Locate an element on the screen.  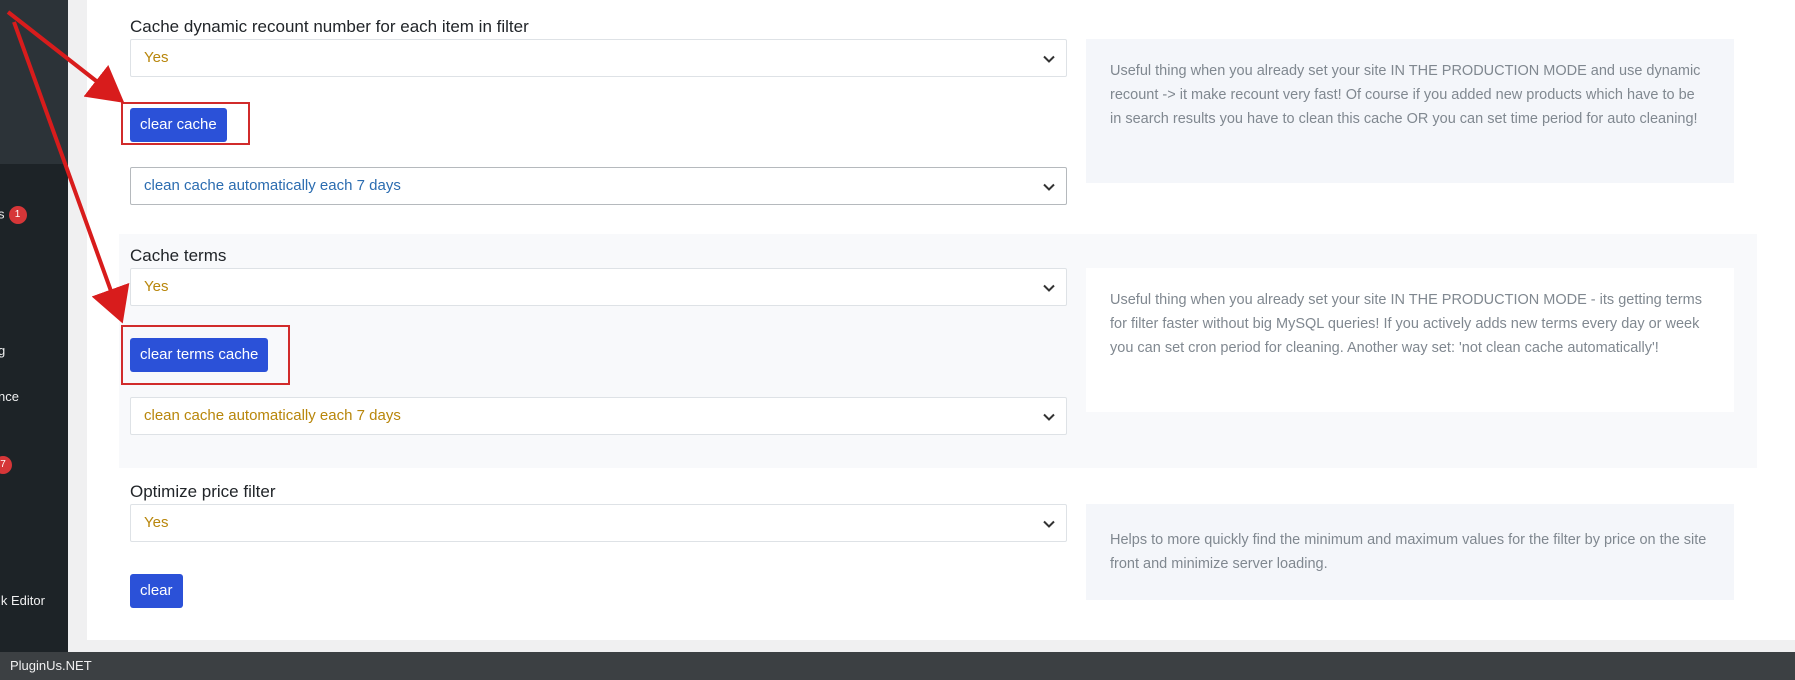
notification-badge: 1 is located at coordinates (17, 215).